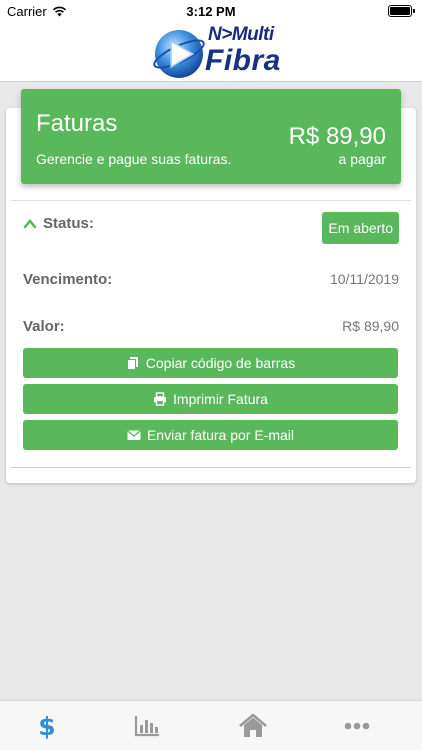 The image size is (422, 750). What do you see at coordinates (68, 223) in the screenshot?
I see `status-label: Status:` at bounding box center [68, 223].